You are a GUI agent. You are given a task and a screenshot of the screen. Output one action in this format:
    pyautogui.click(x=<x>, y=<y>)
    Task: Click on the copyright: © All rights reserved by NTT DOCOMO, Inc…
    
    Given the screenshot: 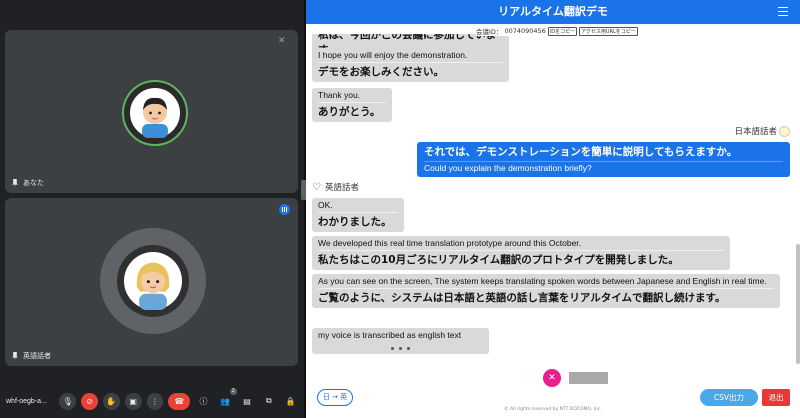 What is the action you would take?
    pyautogui.click(x=553, y=409)
    